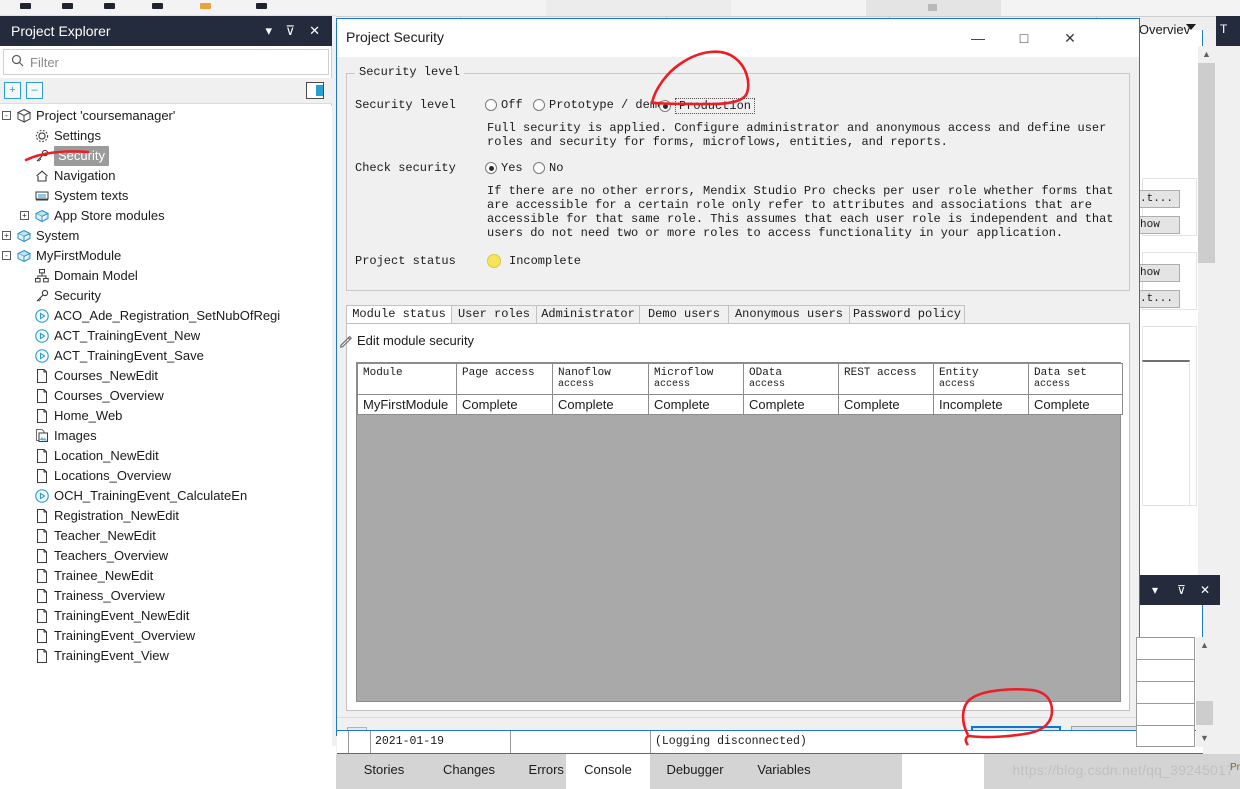 Image resolution: width=1240 pixels, height=789 pixels. I want to click on tree-item-act-trainingevent-save: ACT_TrainingEvent_Save, so click(166, 356).